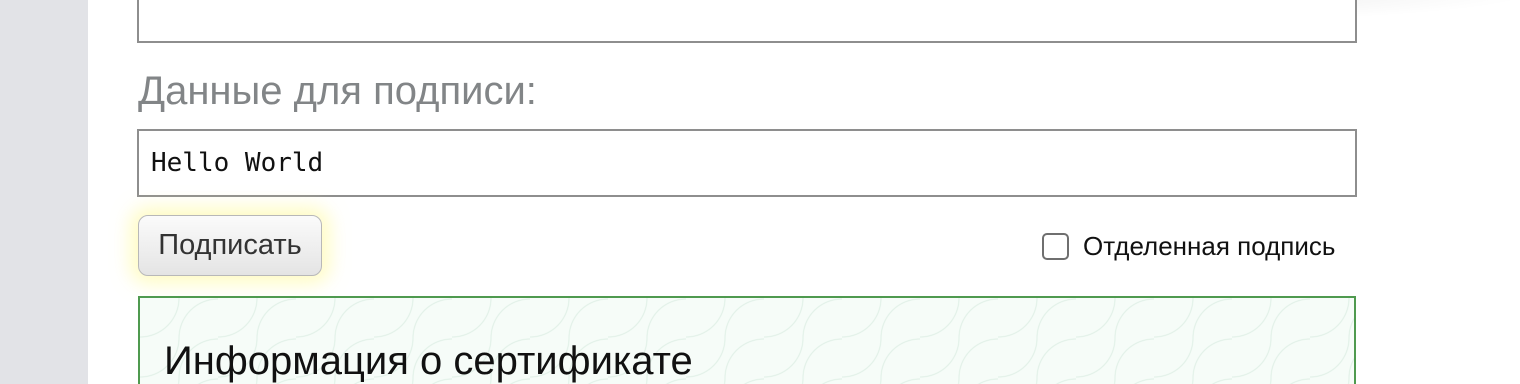  What do you see at coordinates (1209, 245) in the screenshot?
I see `detached-signature-label: Отделенная подпись` at bounding box center [1209, 245].